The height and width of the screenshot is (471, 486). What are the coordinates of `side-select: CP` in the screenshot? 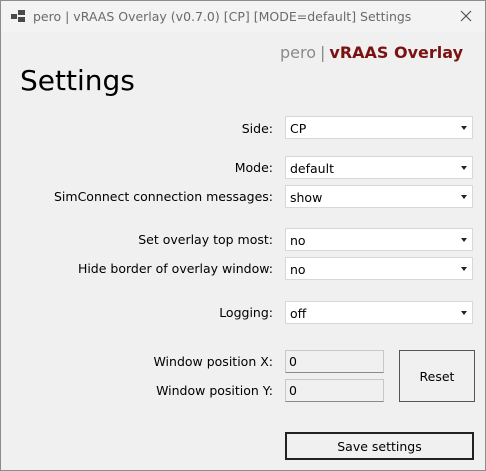 It's located at (379, 127).